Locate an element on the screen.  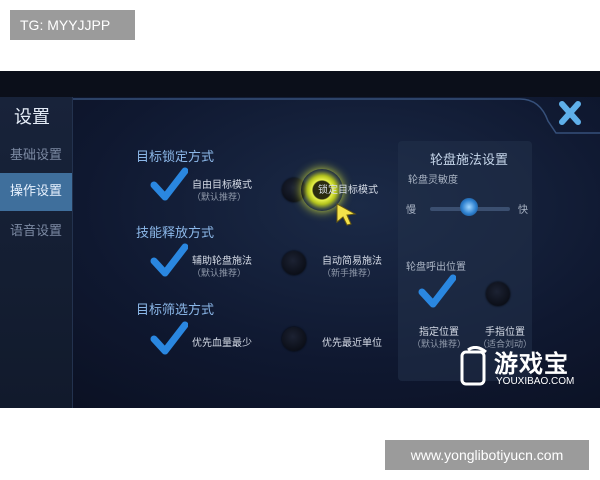
sidebar-item-basic: 基础设置 is located at coordinates (36, 156).